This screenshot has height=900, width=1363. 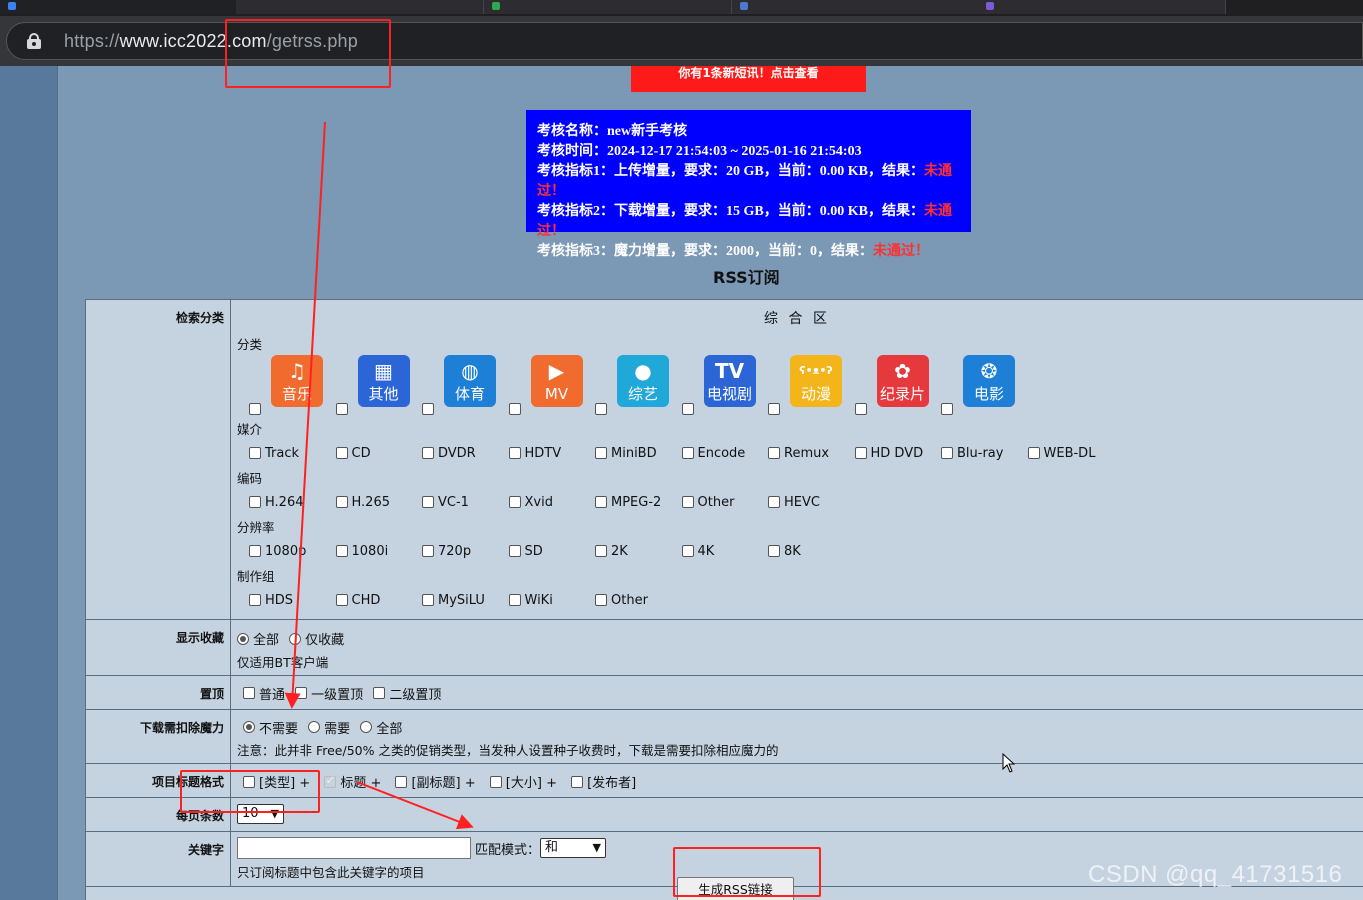 I want to click on sub-heading-medium: 媒介, so click(x=250, y=429).